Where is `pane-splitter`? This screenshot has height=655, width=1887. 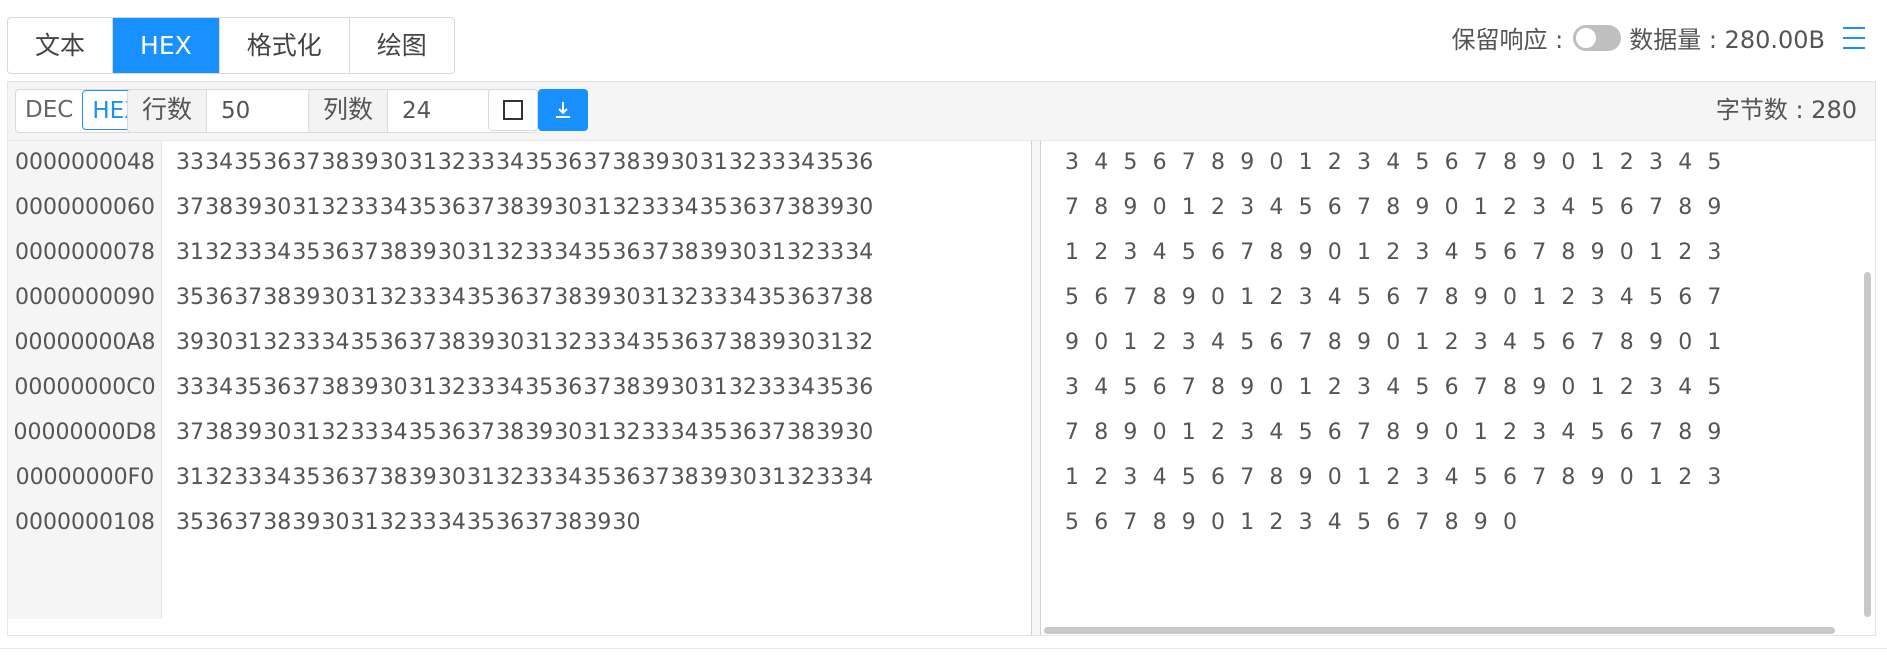 pane-splitter is located at coordinates (1036, 388).